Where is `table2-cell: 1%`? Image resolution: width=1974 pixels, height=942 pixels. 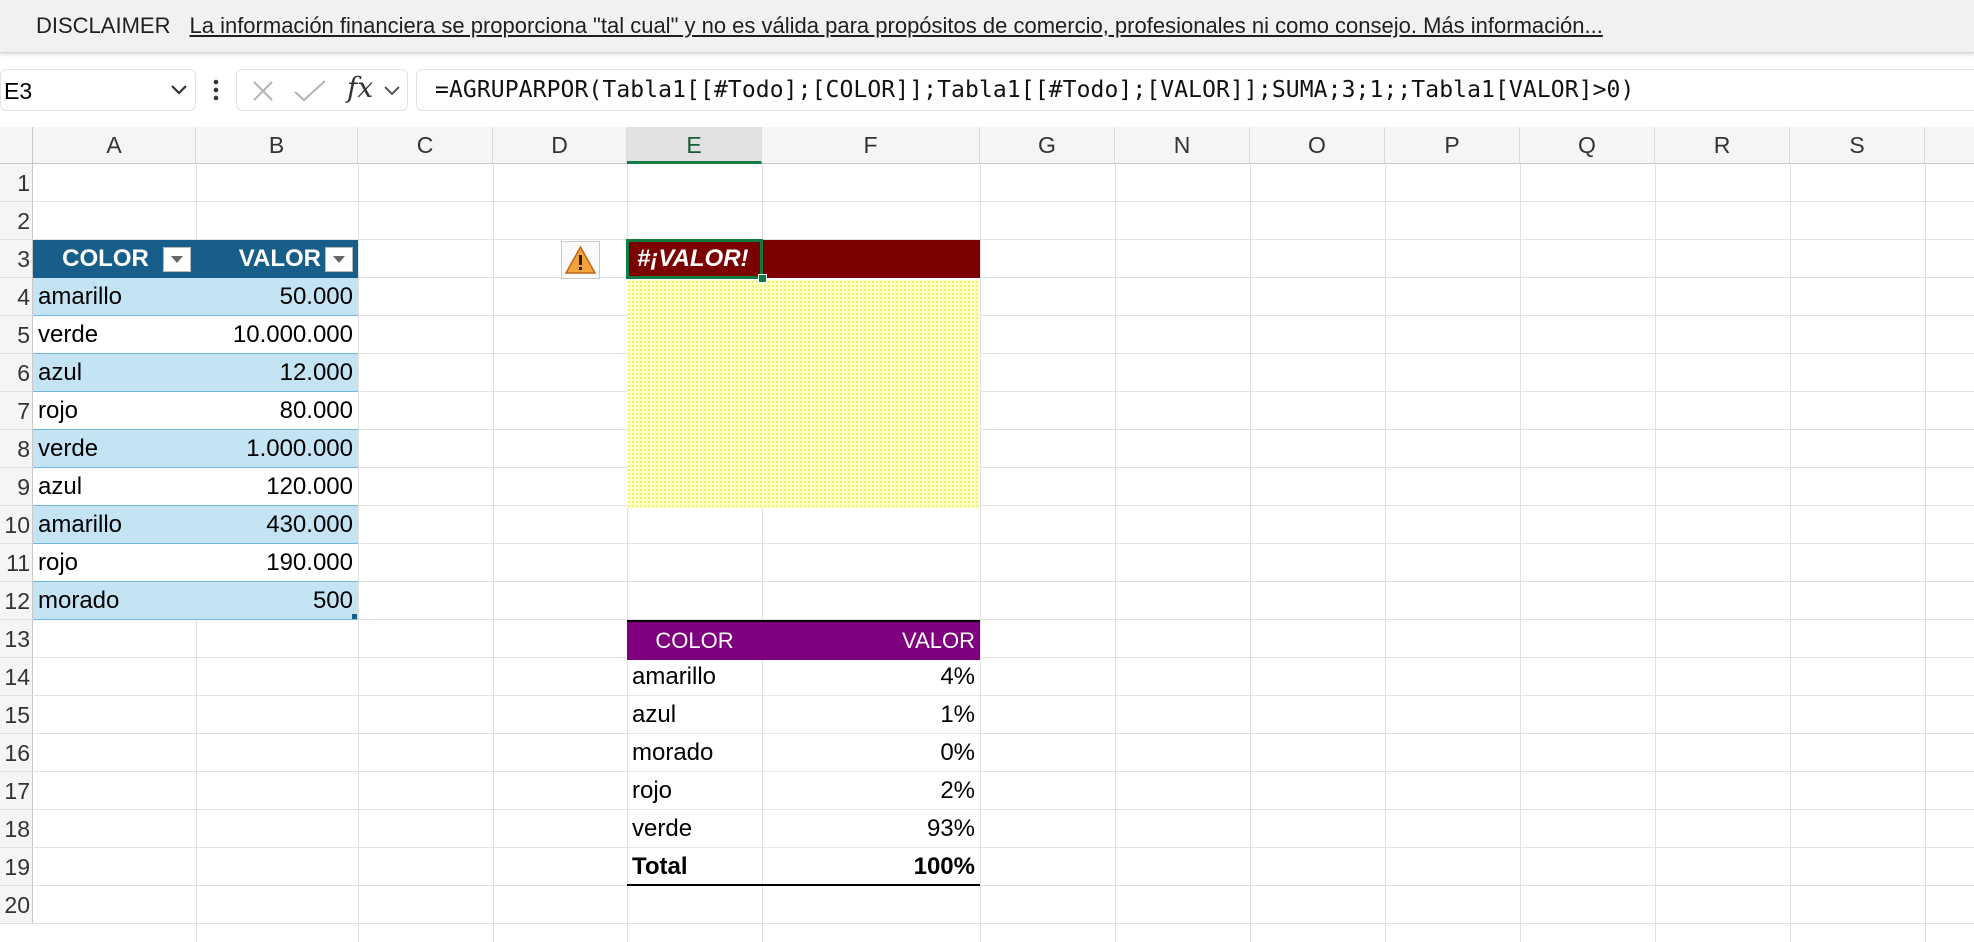 table2-cell: 1% is located at coordinates (871, 715).